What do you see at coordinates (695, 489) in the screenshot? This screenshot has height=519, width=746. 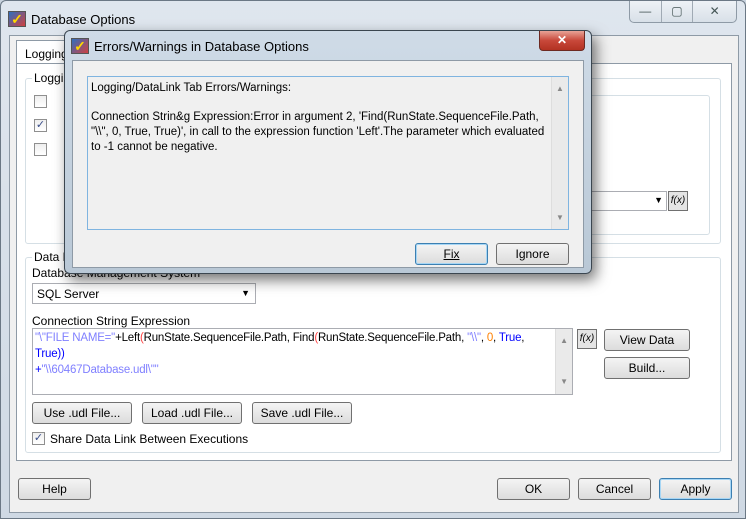 I see `apply-button: Apply` at bounding box center [695, 489].